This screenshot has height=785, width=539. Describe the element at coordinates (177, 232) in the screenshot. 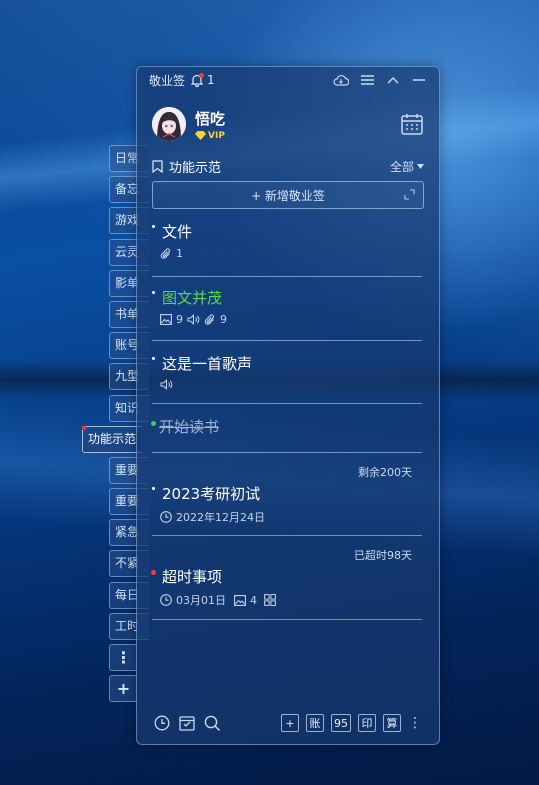

I see `note-title: 文件` at that location.